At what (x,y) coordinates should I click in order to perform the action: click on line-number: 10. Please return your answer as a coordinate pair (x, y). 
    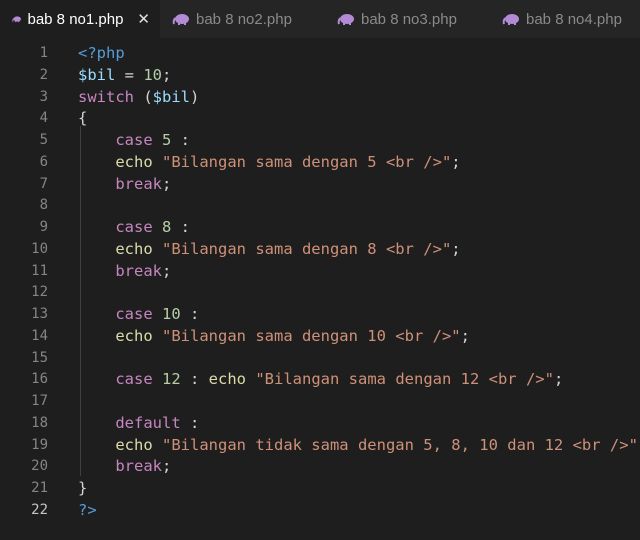
    Looking at the image, I should click on (39, 248).